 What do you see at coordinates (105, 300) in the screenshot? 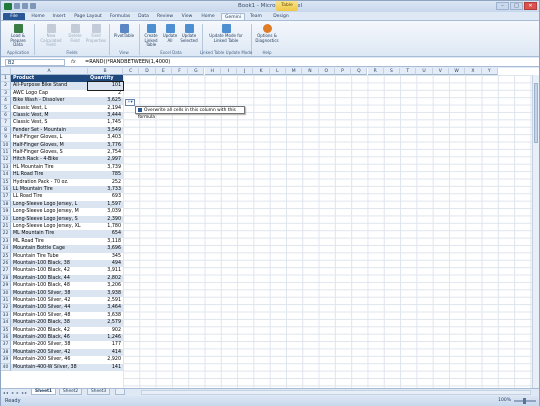
I see `cell-quantity: 2,591` at bounding box center [105, 300].